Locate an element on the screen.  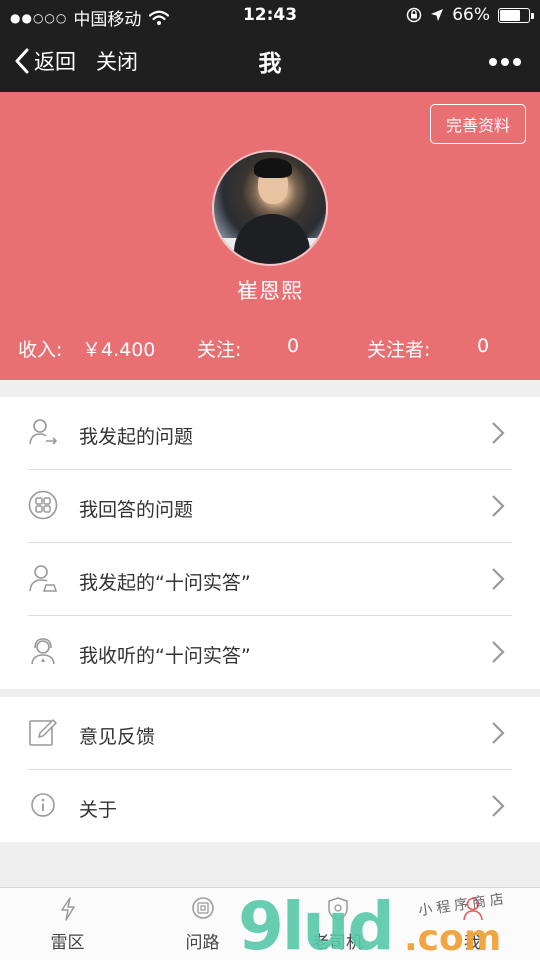
battery-percent: 66% is located at coordinates (471, 15).